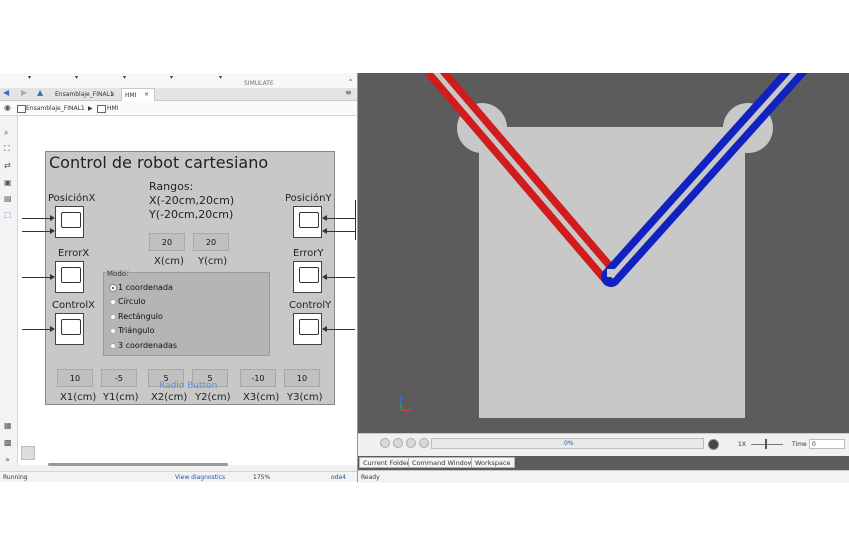  What do you see at coordinates (21, 109) in the screenshot?
I see `model-icon` at bounding box center [21, 109].